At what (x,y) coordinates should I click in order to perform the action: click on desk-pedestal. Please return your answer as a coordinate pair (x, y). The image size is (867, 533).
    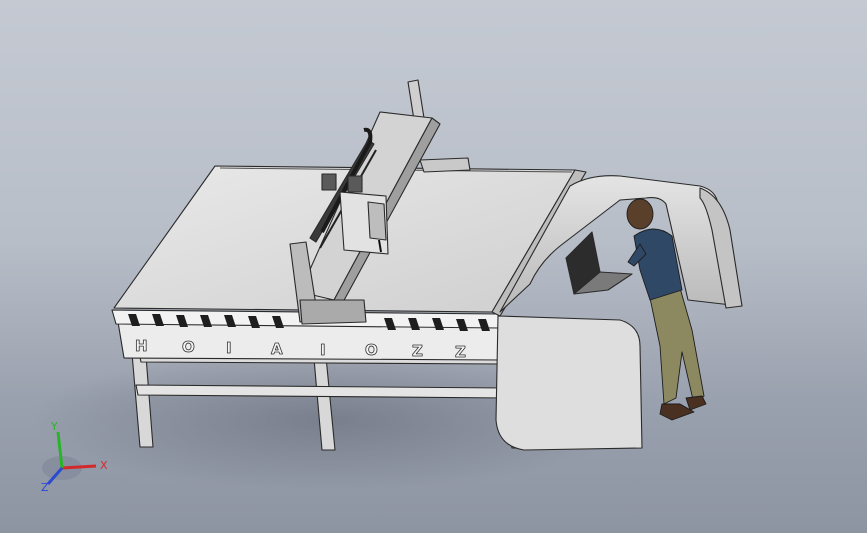
    Looking at the image, I should click on (569, 383).